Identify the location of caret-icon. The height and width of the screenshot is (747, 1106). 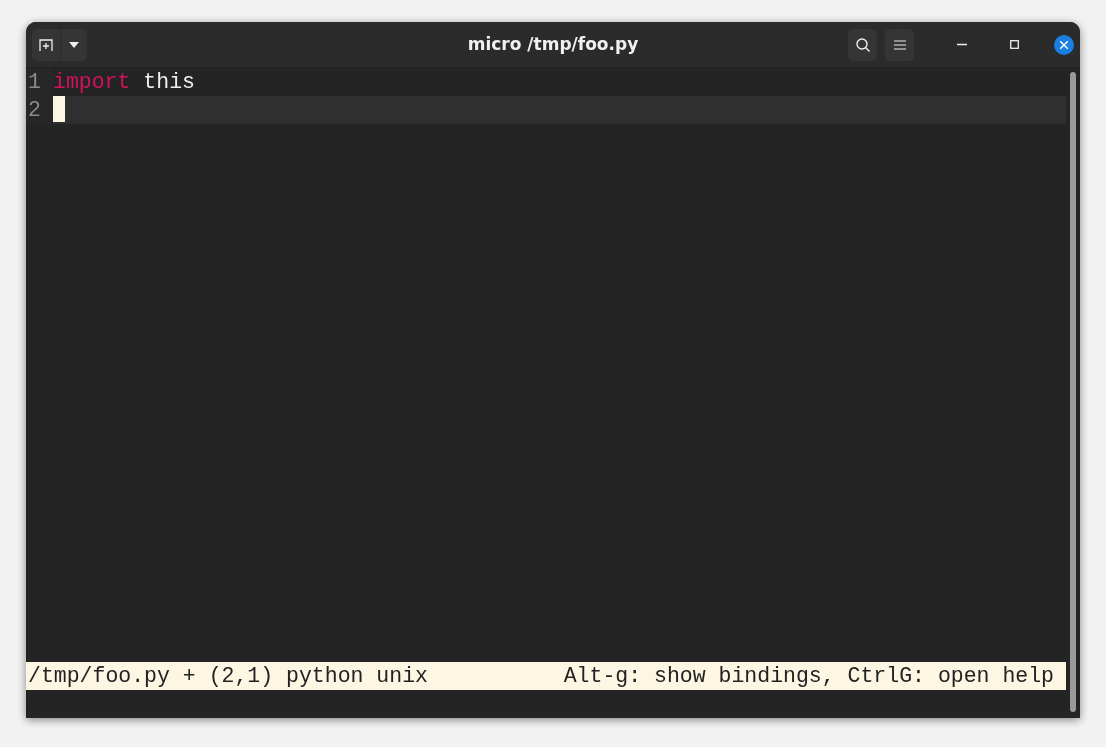
(74, 44).